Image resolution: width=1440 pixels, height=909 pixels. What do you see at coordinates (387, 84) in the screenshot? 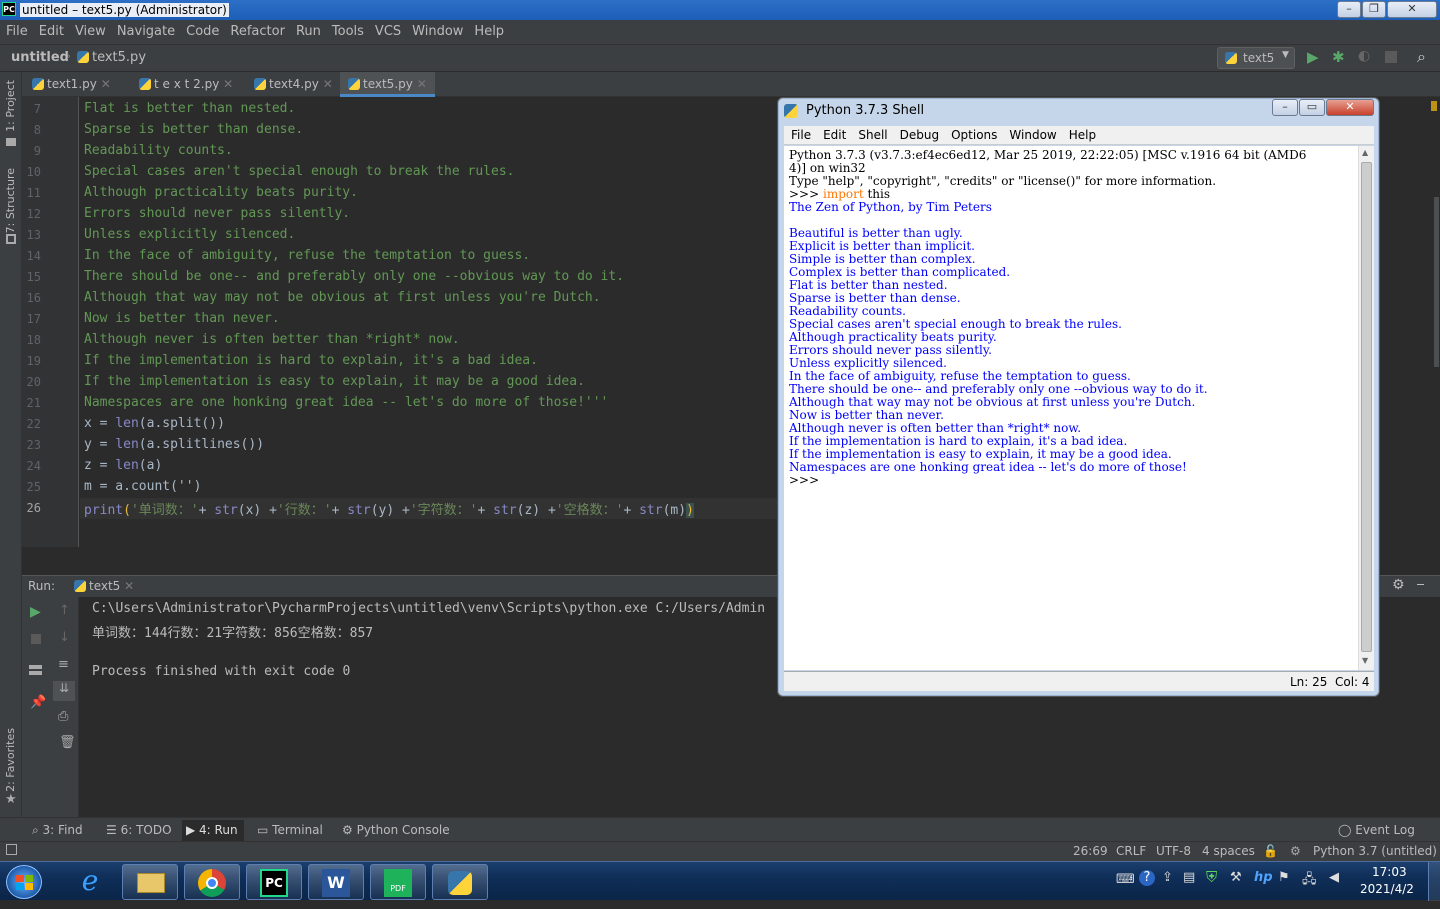
I see `tab-text5: text5.py ✕` at bounding box center [387, 84].